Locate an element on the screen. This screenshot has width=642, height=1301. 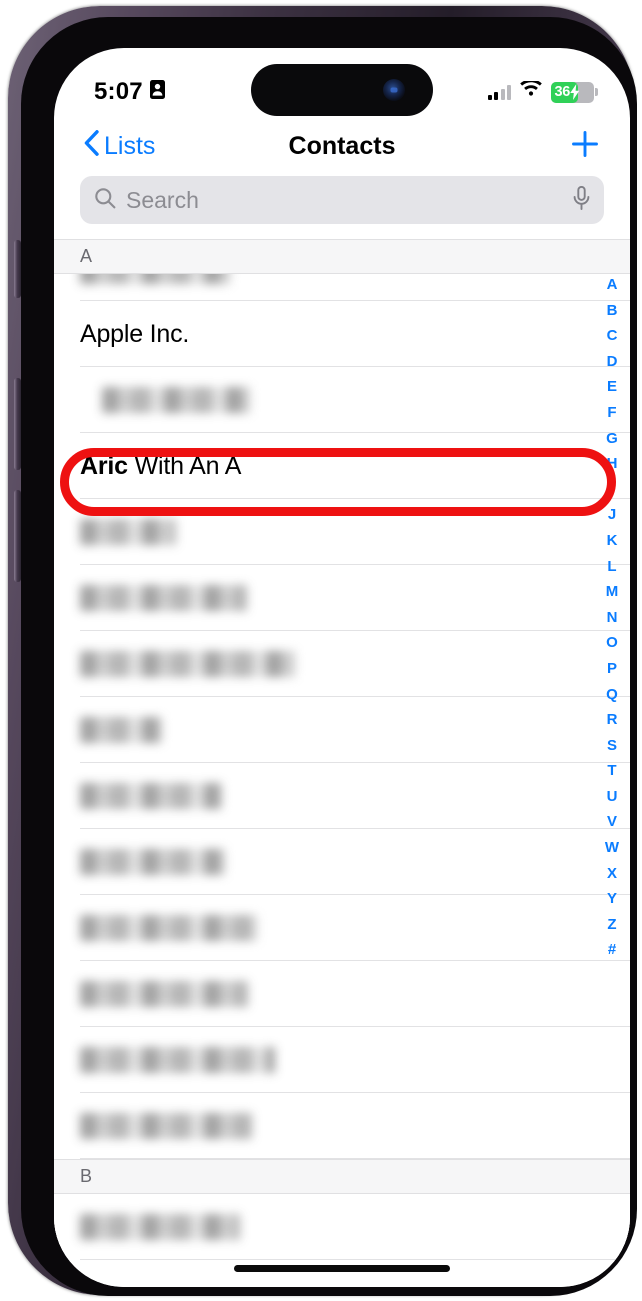
navigation-bar: Lists Contacts is located at coordinates (342, 146).